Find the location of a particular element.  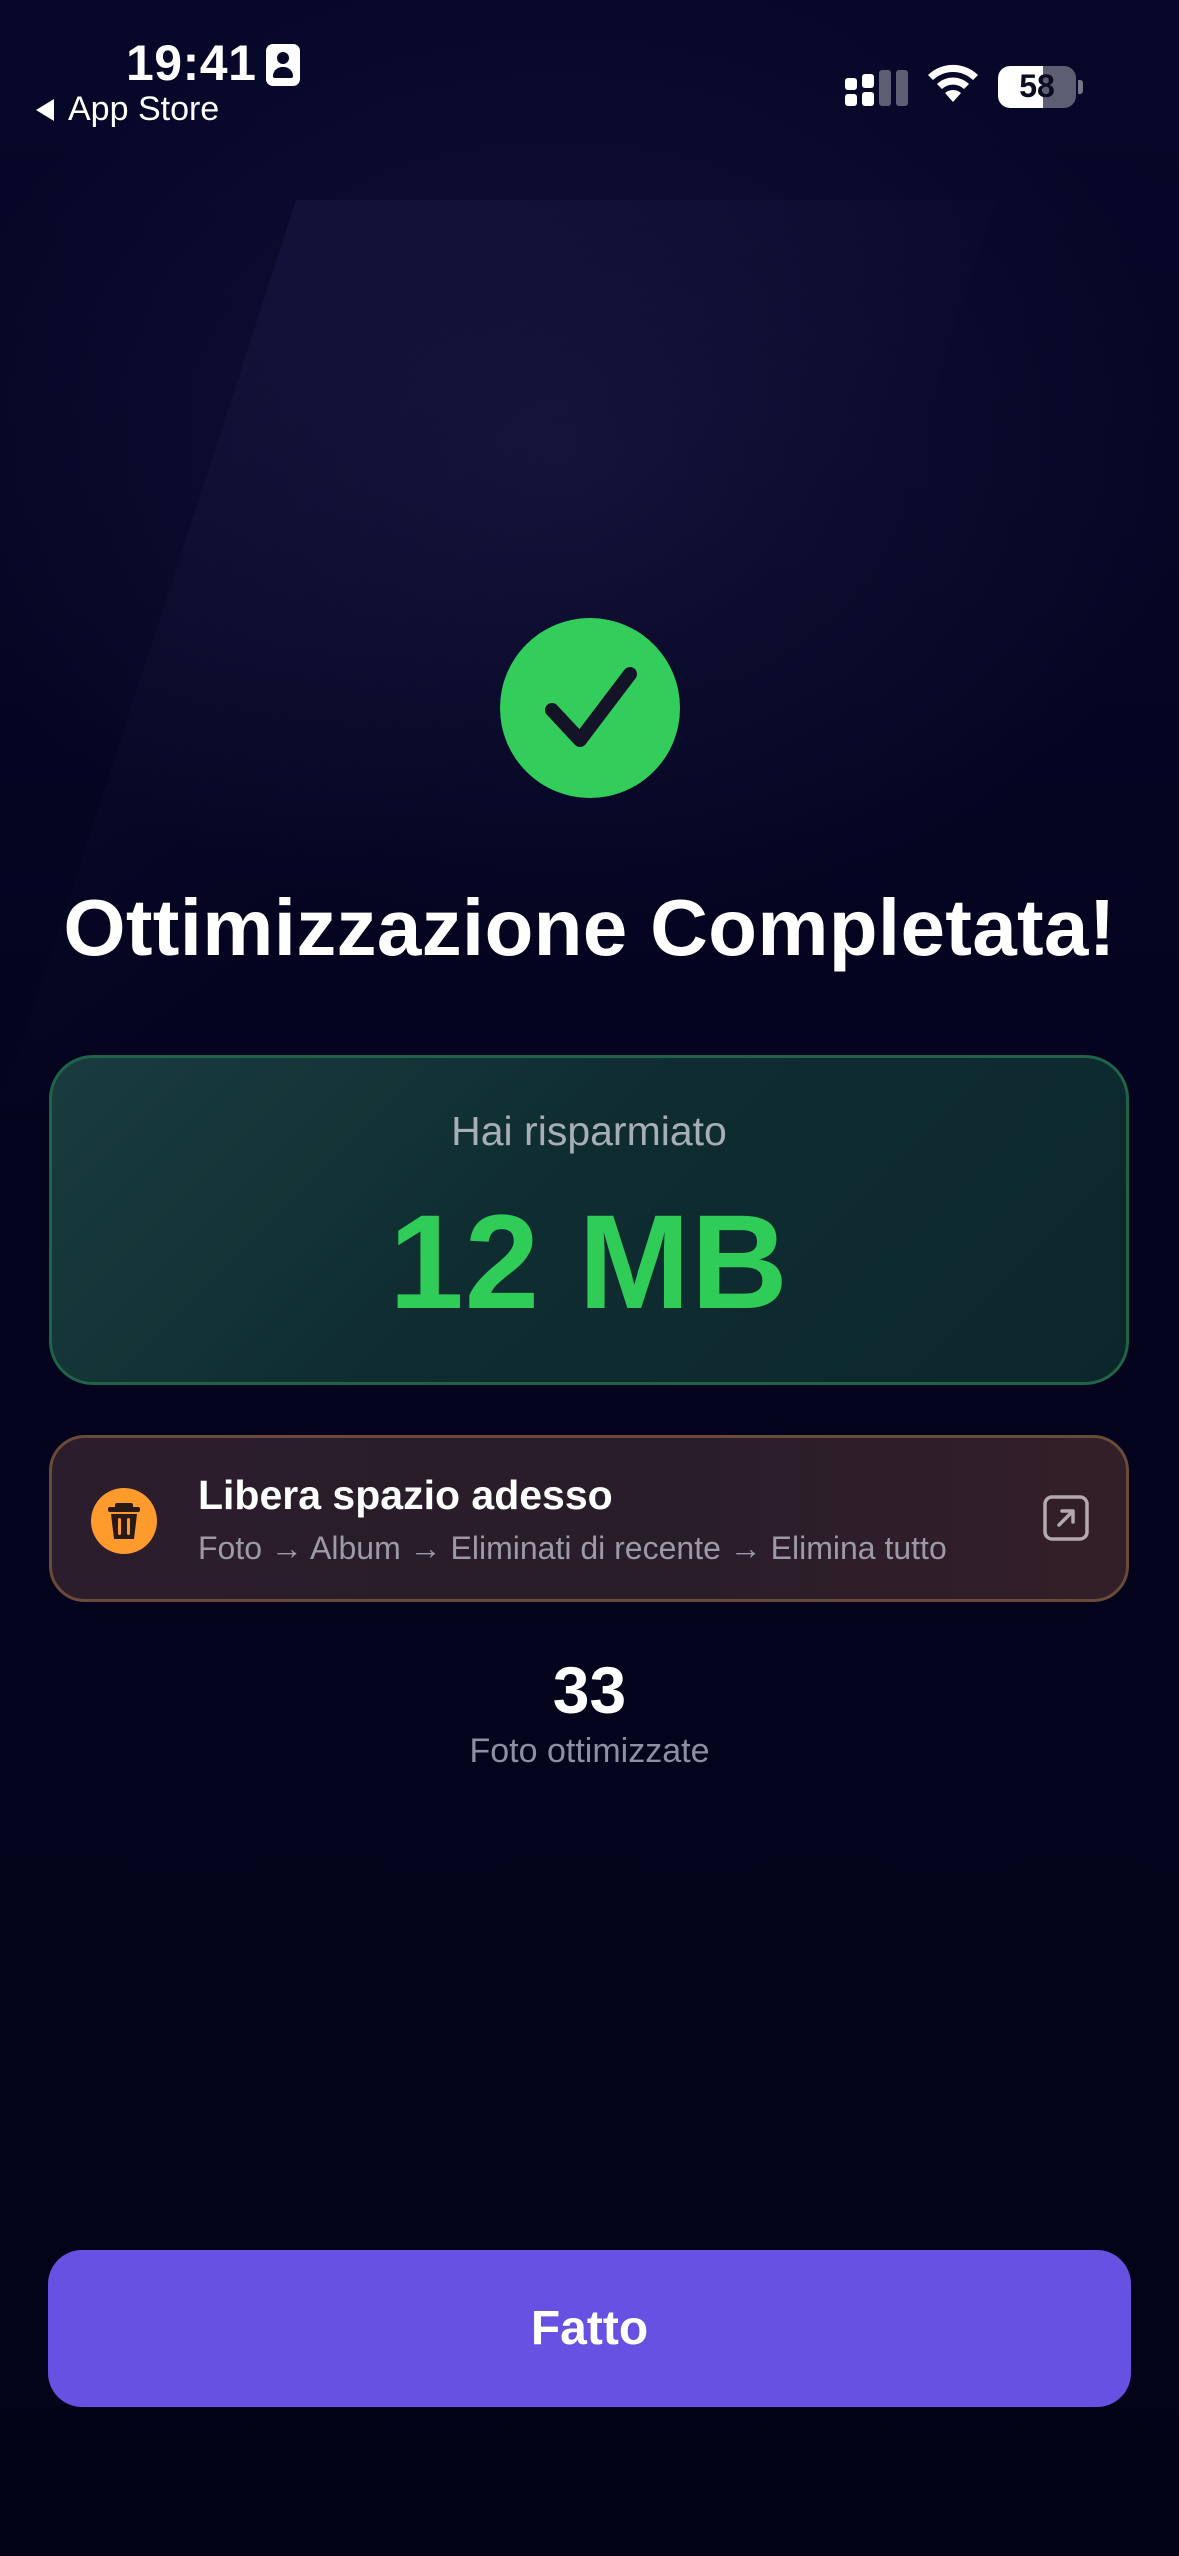

battery-icon: 58 is located at coordinates (1037, 87).